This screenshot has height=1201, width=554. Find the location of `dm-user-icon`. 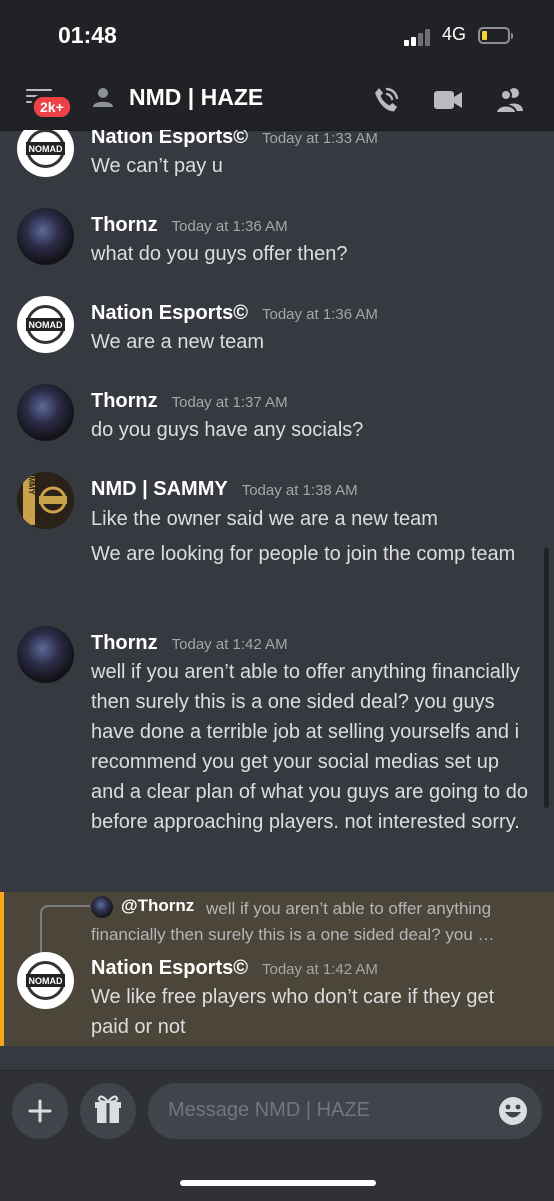

dm-user-icon is located at coordinates (103, 97).